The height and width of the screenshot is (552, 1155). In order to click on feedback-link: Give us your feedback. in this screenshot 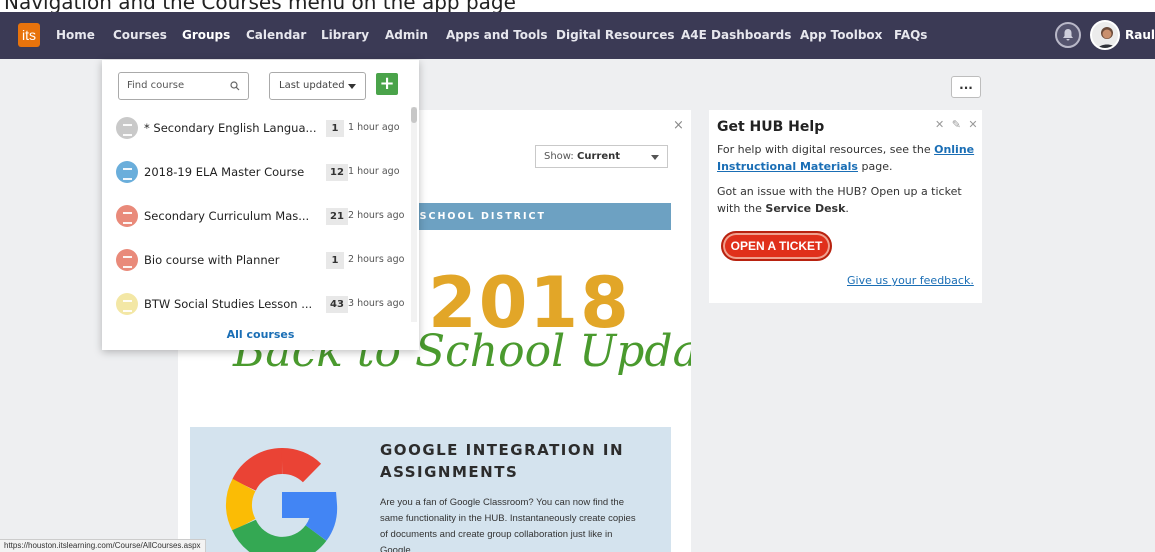, I will do `click(910, 280)`.